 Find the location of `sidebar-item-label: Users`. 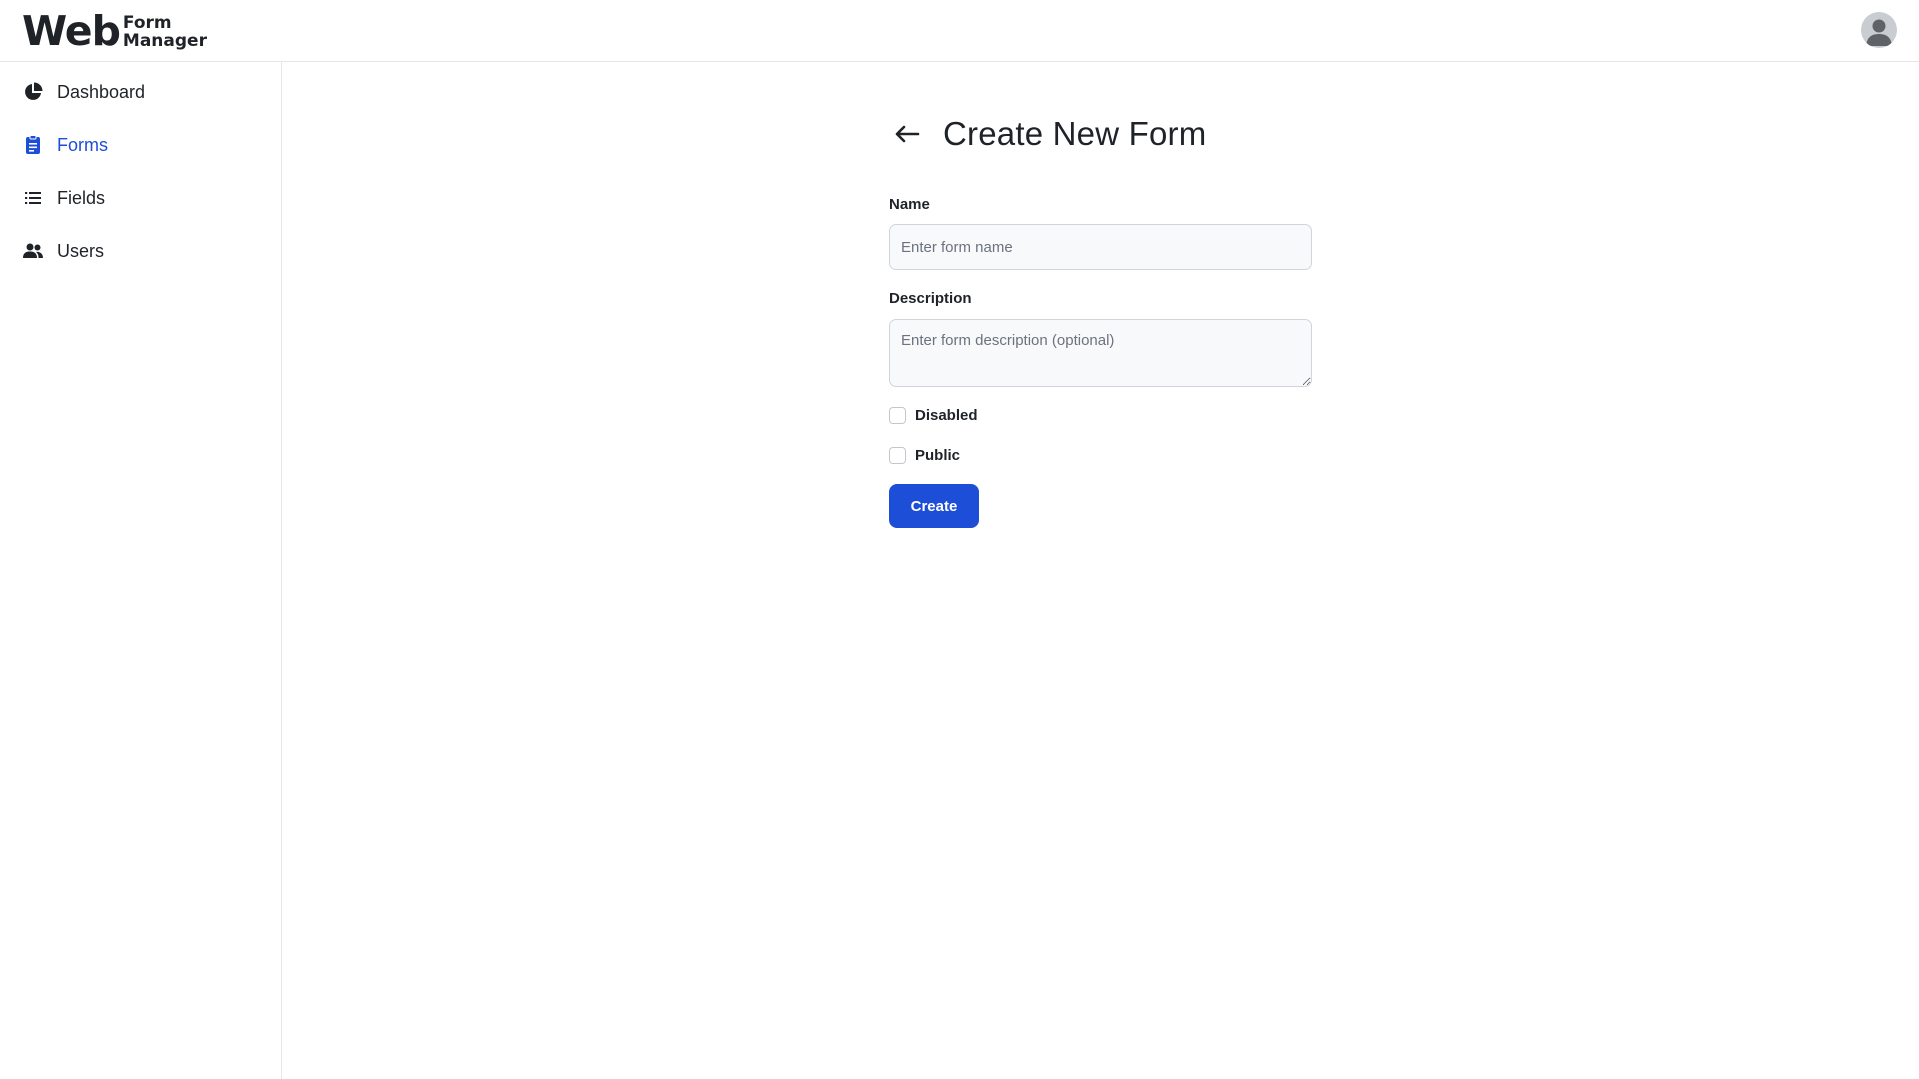

sidebar-item-label: Users is located at coordinates (81, 250).